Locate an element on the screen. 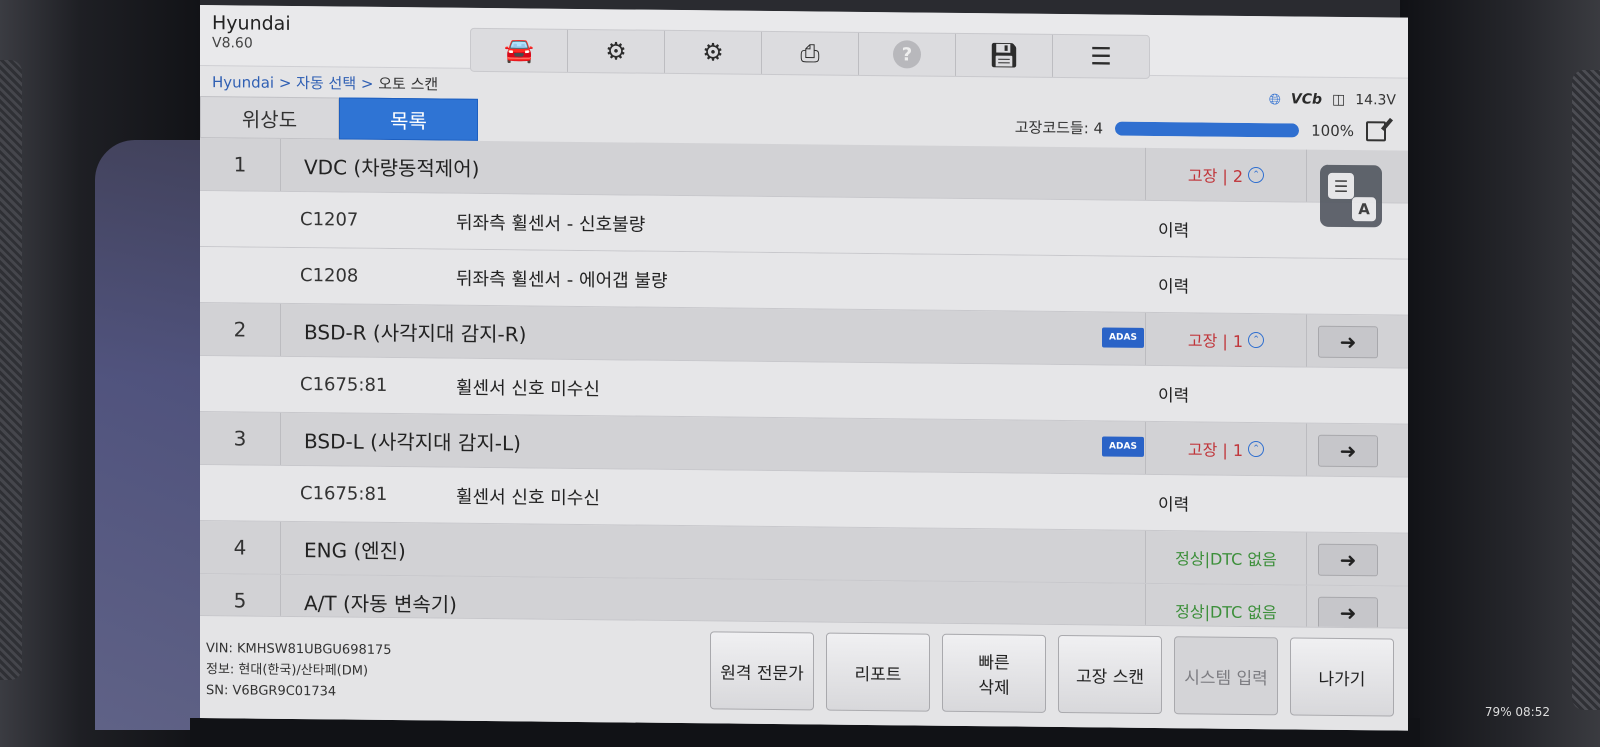  dtc-description: 뒤좌측 휠센서 - 신호불량 is located at coordinates (551, 224).